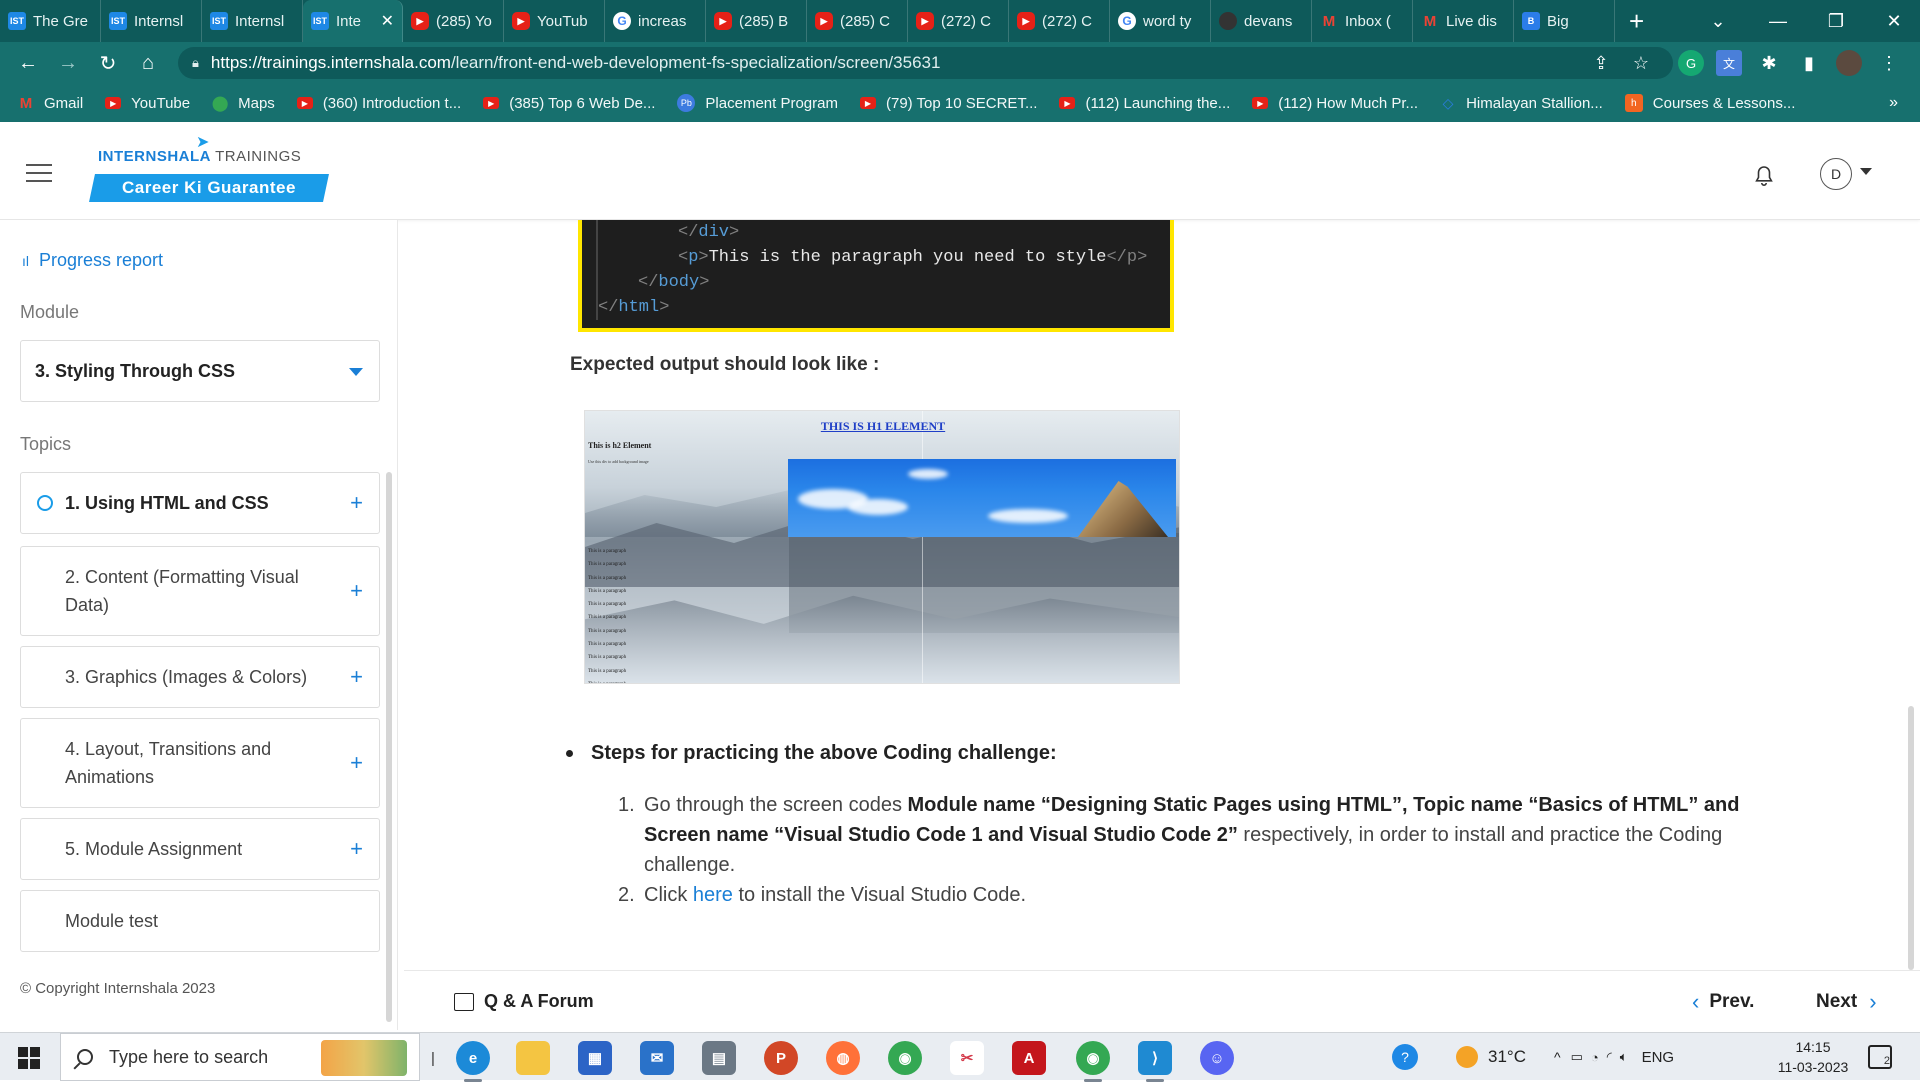  I want to click on taskbar-search-box: Type here to search, so click(240, 1057).